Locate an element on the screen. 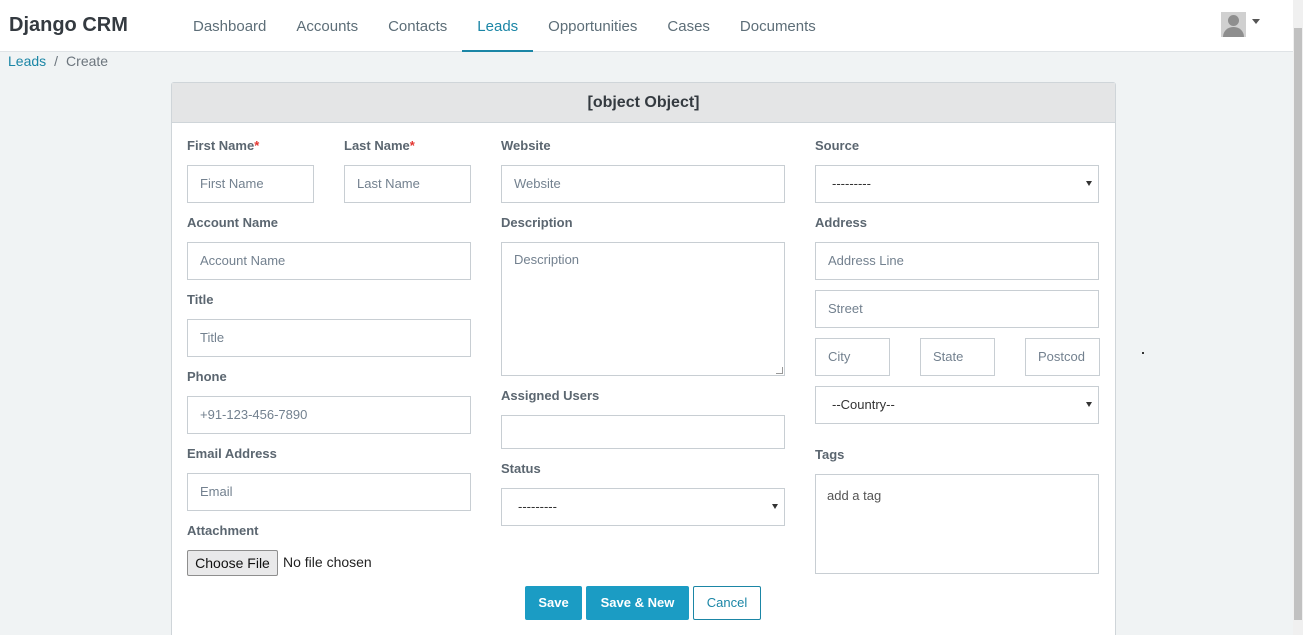  country-select: --Country-- is located at coordinates (957, 405).